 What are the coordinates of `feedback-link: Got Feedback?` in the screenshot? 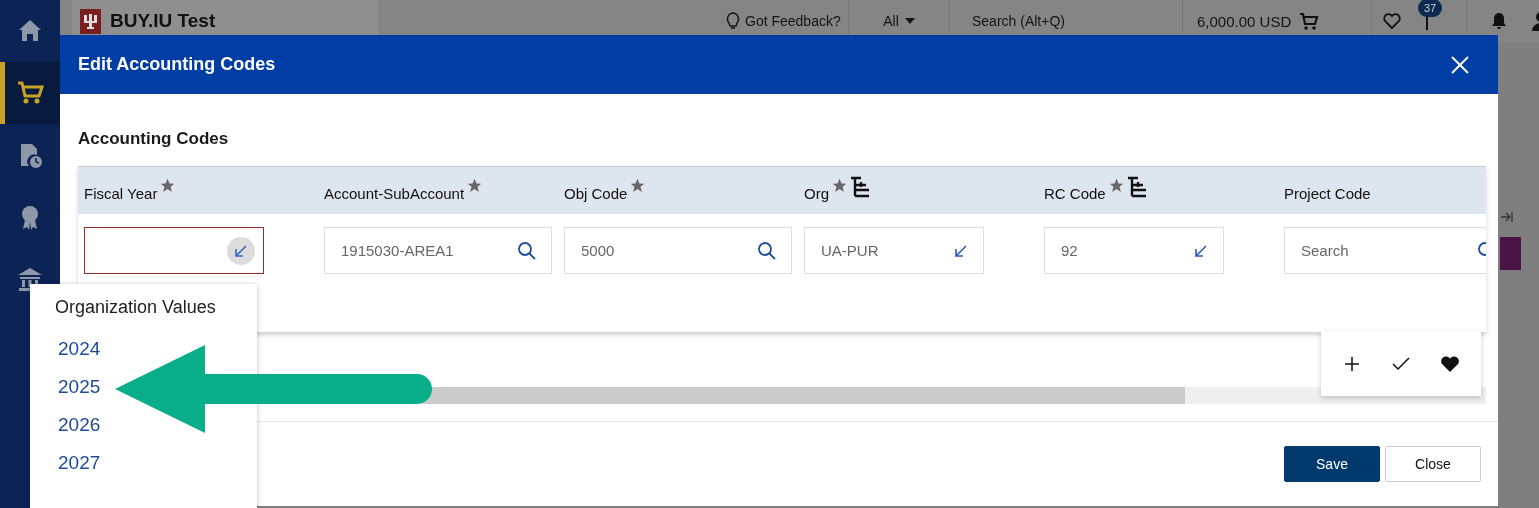 It's located at (793, 21).